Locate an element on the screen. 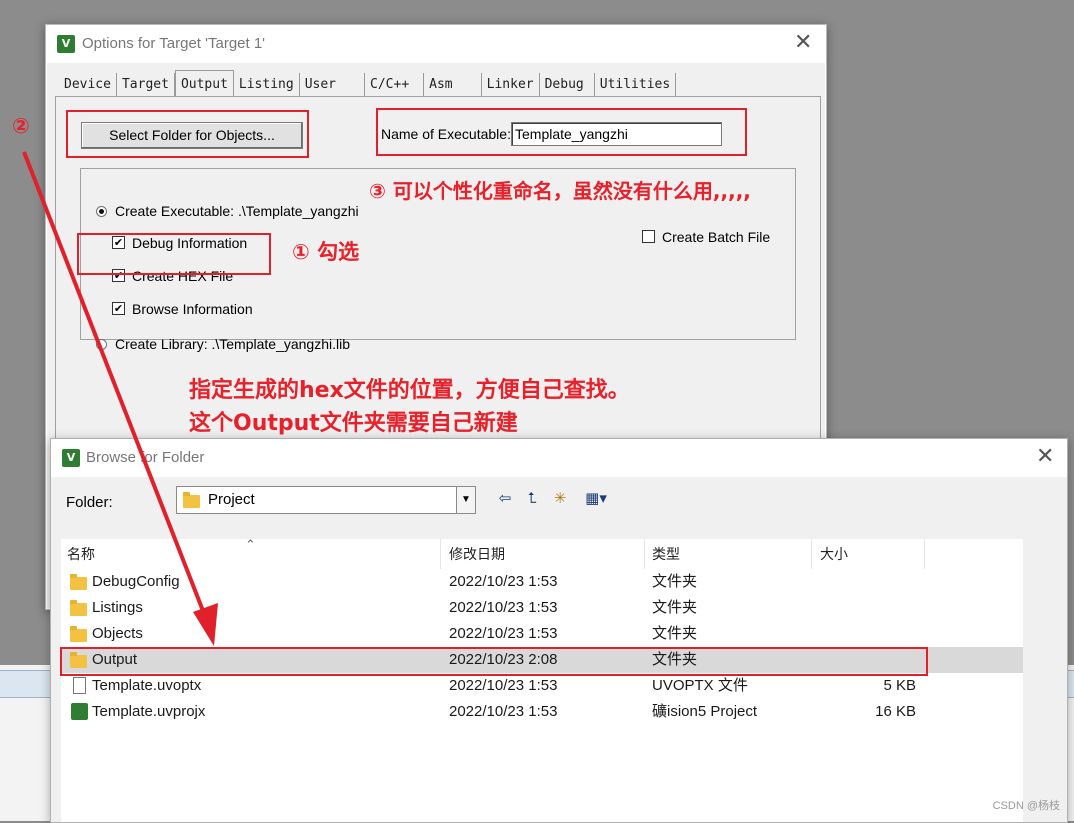 The height and width of the screenshot is (823, 1074). annotation-note-line1: 指定生成的hex文件的位置，方便自己查找。 is located at coordinates (409, 390).